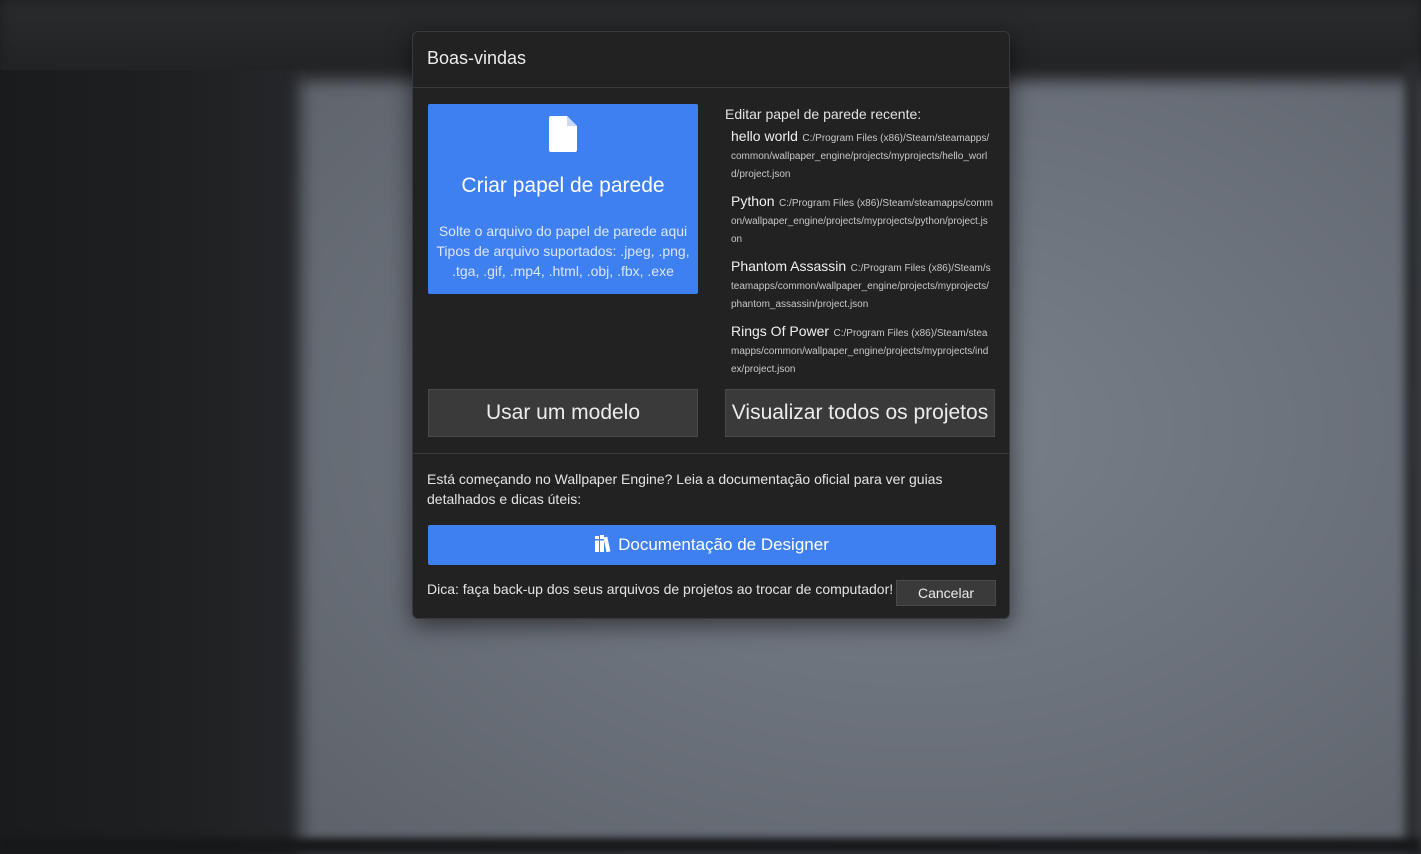 This screenshot has width=1421, height=854. I want to click on file-icon, so click(563, 134).